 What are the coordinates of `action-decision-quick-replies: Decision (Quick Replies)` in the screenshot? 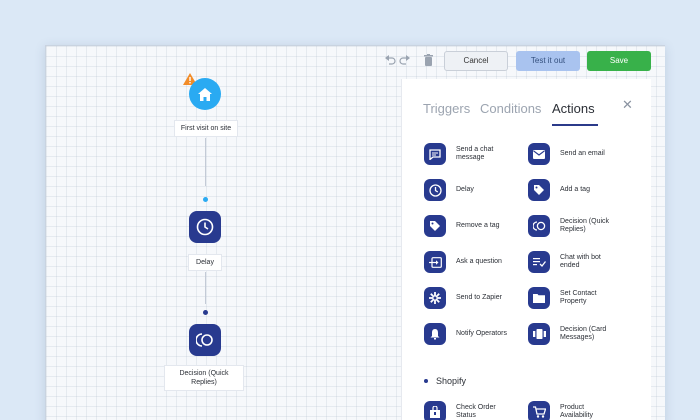 It's located at (583, 228).